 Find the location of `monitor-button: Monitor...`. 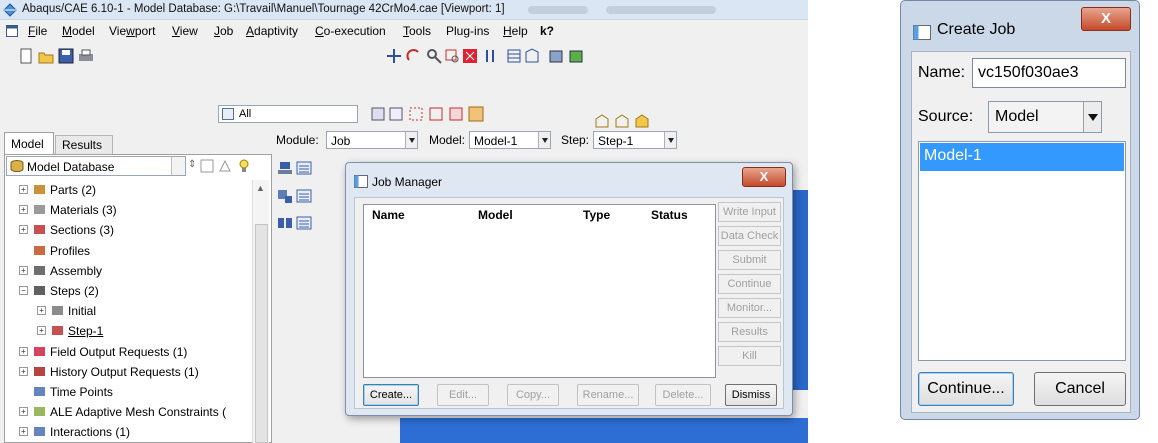

monitor-button: Monitor... is located at coordinates (749, 308).